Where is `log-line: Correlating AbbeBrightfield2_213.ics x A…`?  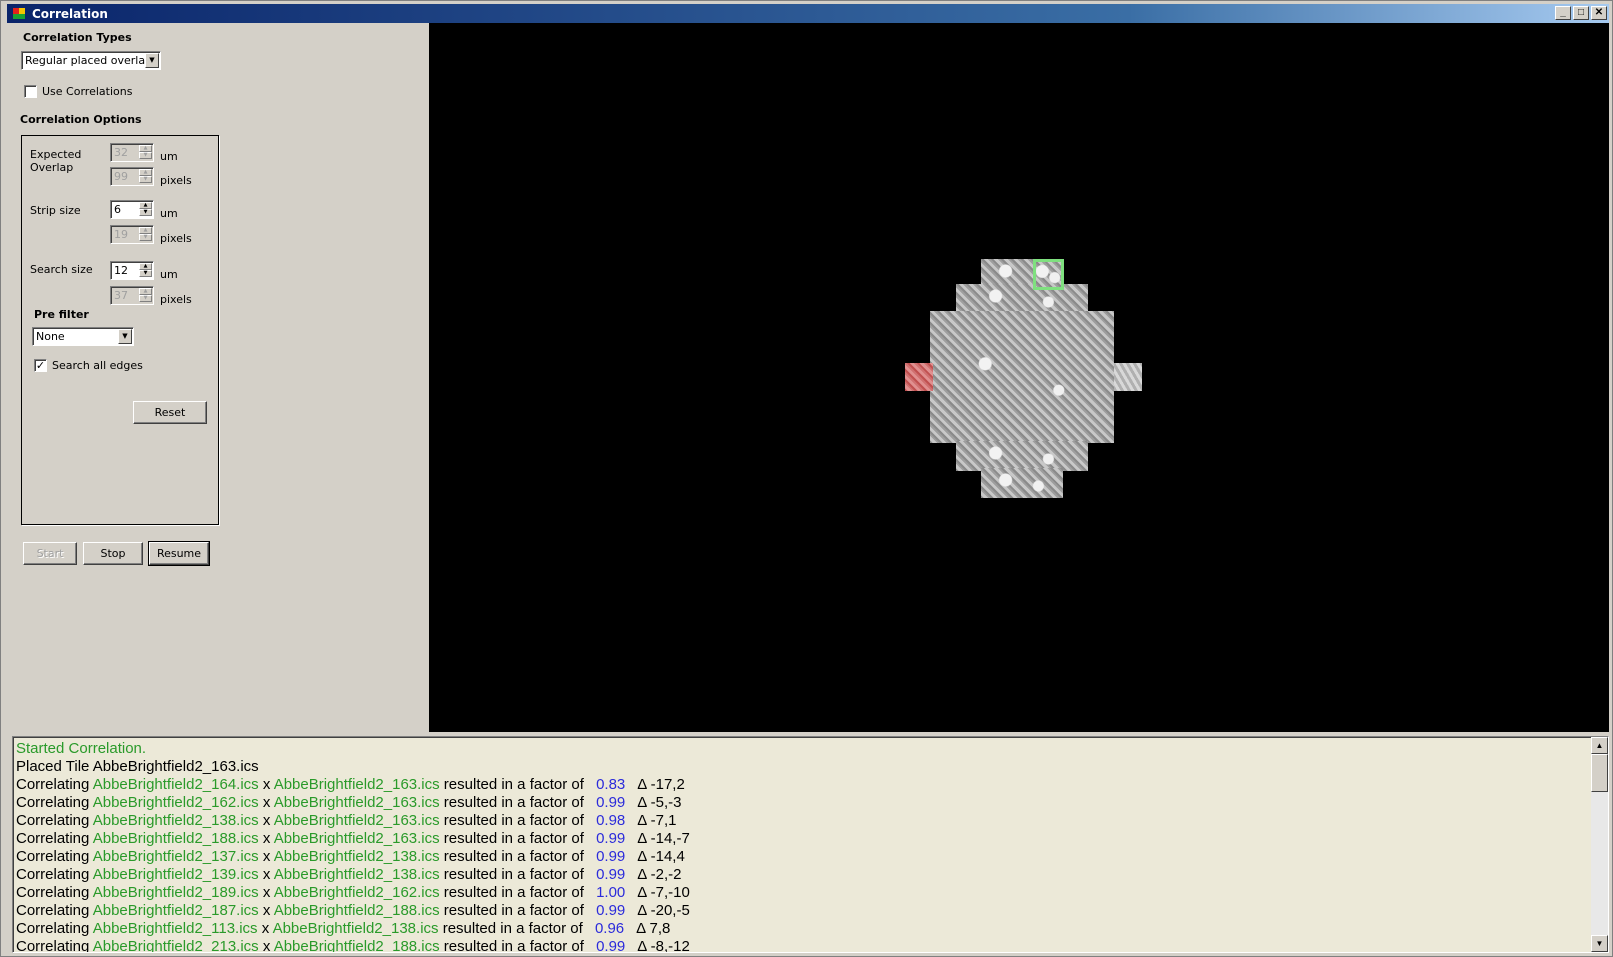 log-line: Correlating AbbeBrightfield2_213.ics x A… is located at coordinates (801, 945).